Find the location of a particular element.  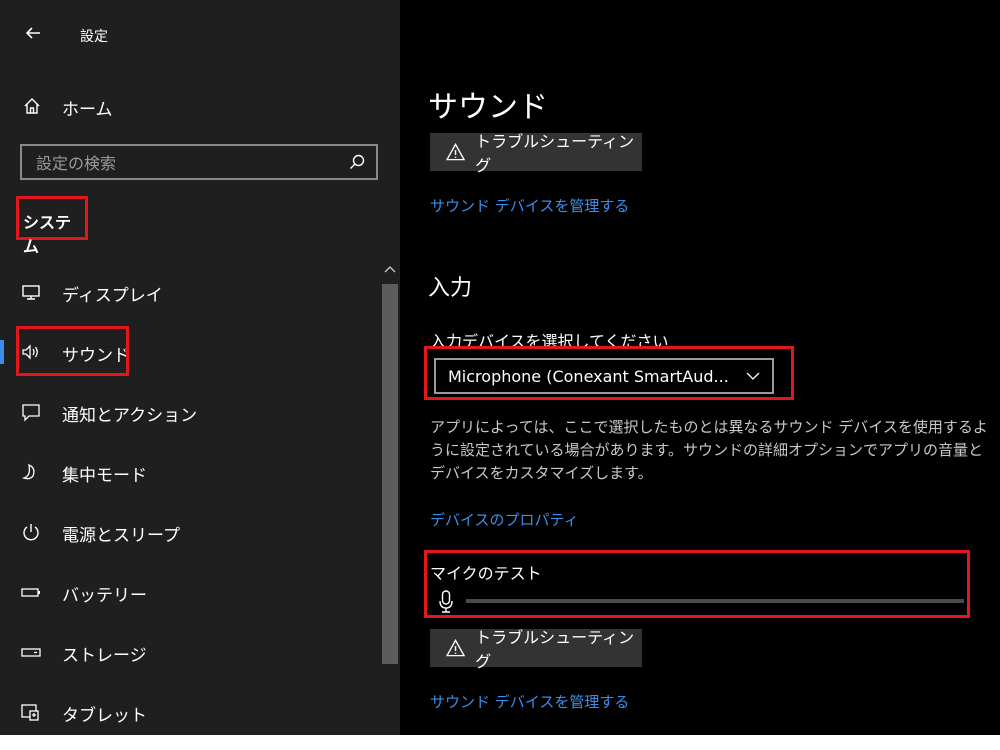

battery-icon is located at coordinates (30, 592).